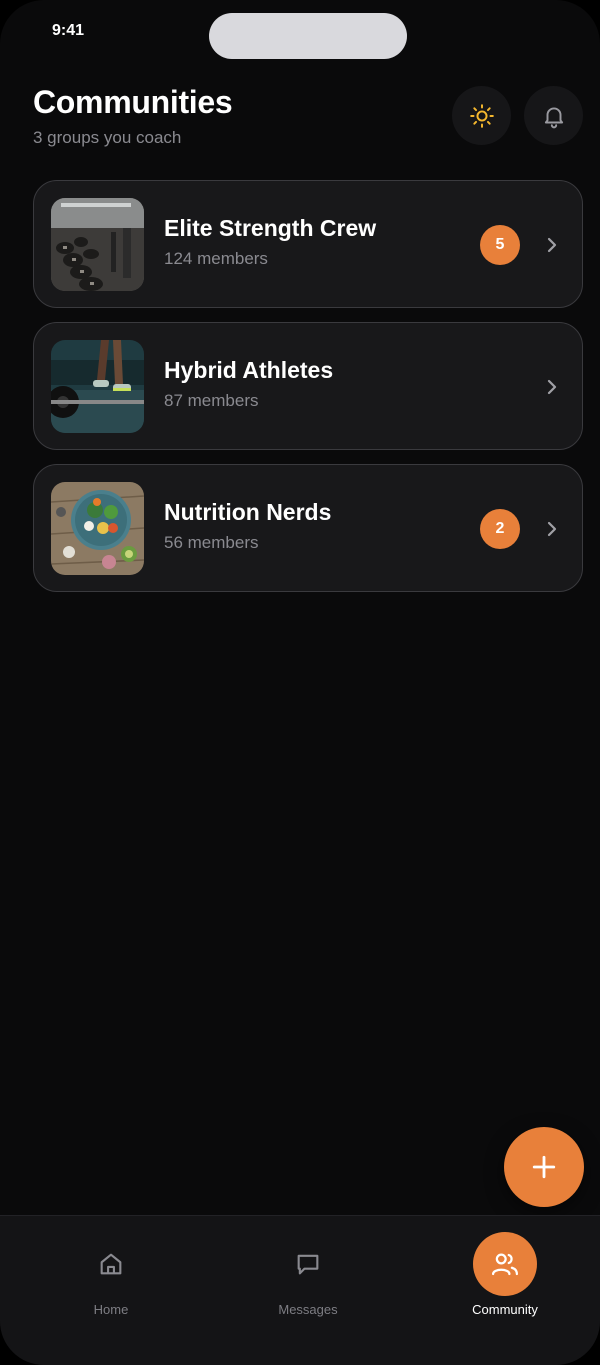 The height and width of the screenshot is (1365, 600). I want to click on unread-badge: 5, so click(500, 245).